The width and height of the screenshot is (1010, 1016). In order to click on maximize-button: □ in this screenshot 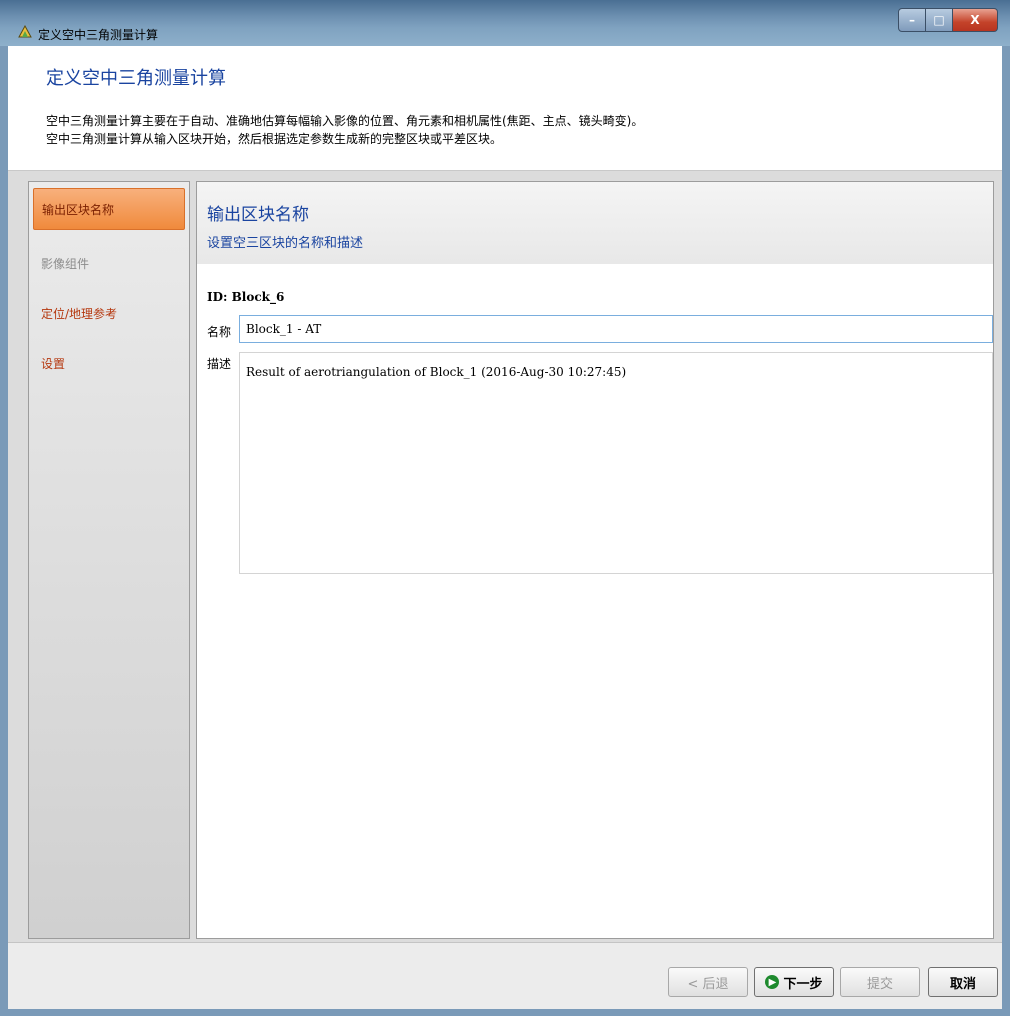, I will do `click(939, 20)`.